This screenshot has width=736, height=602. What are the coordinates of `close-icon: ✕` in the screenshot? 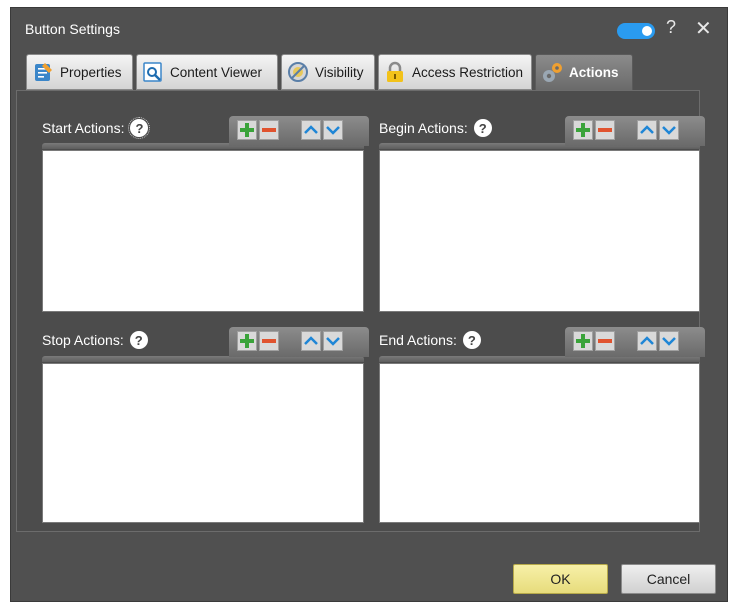 It's located at (703, 28).